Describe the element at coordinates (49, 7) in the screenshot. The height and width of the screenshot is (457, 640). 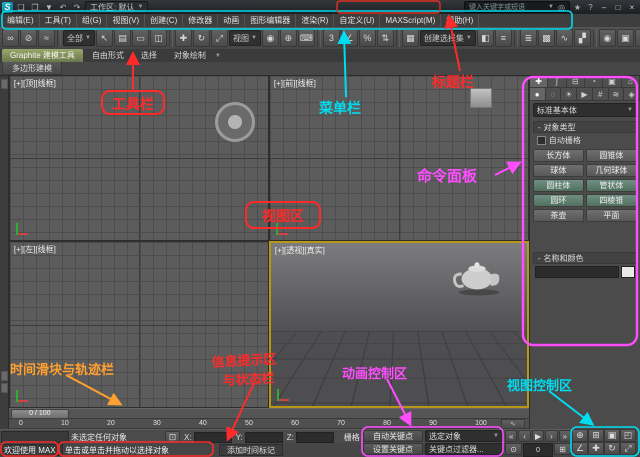
I see `save-file-icon: ▼` at that location.